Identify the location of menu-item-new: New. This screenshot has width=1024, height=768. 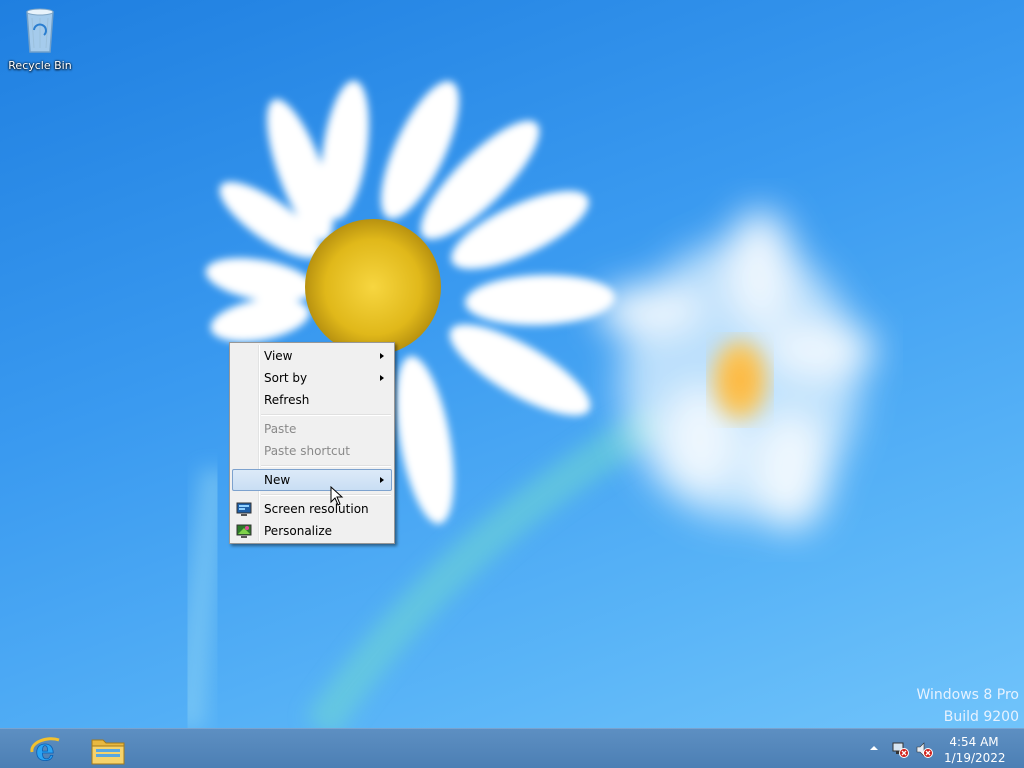
(312, 480).